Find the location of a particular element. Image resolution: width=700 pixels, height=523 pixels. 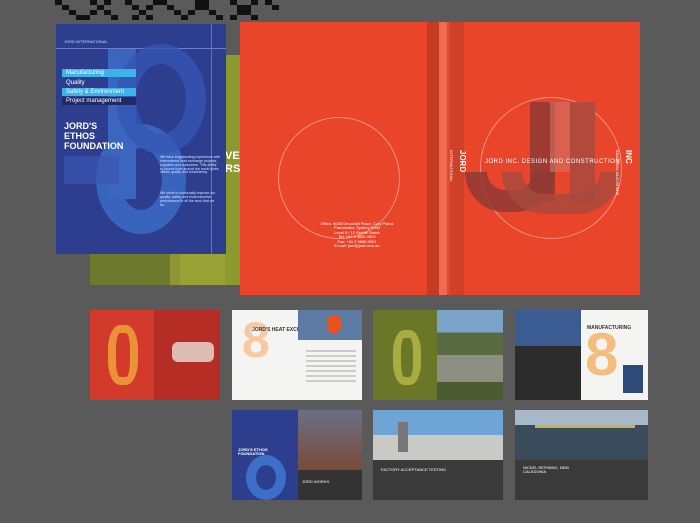

thumb-title-ethos: JORD'S ETHOS FOUNDATION is located at coordinates (253, 452).